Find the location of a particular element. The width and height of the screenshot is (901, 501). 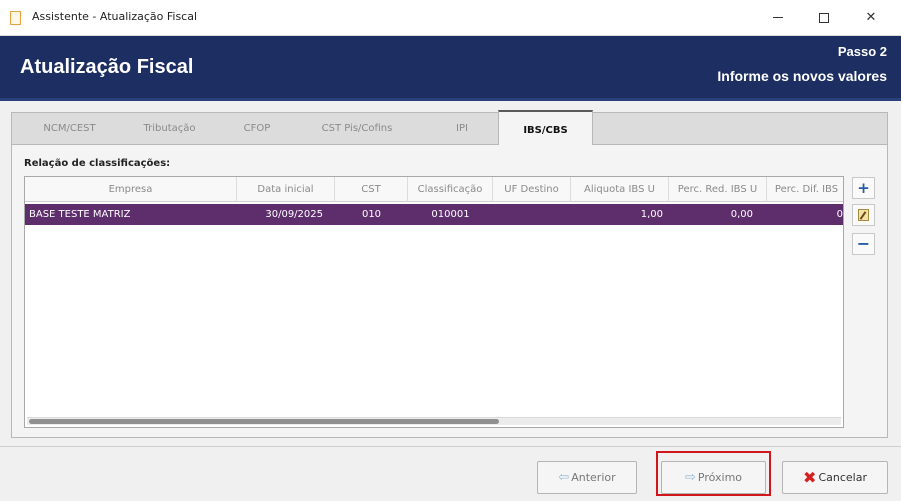

step-subtitle: Informe os novos valores is located at coordinates (802, 76).